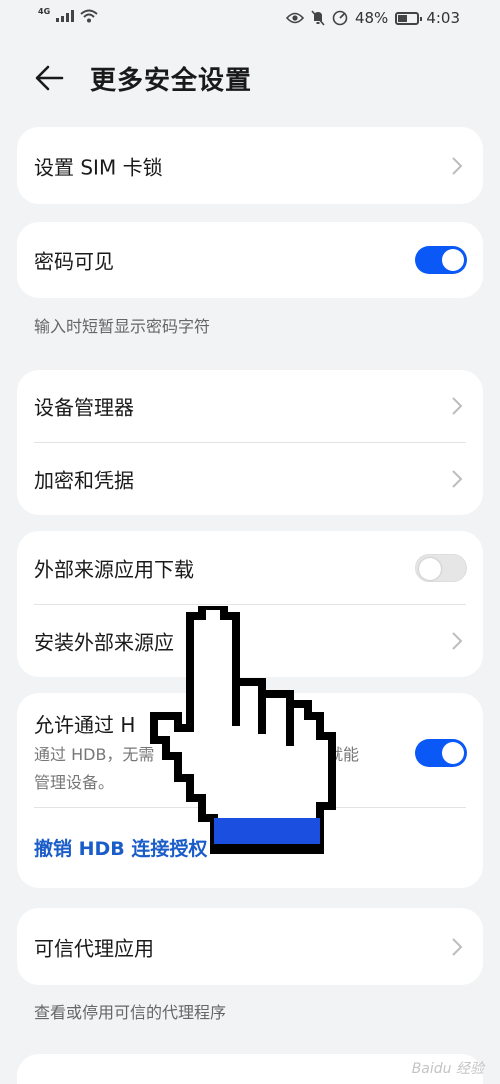 This screenshot has width=500, height=1084. Describe the element at coordinates (84, 407) in the screenshot. I see `device-admin-label: 设备管理器` at that location.